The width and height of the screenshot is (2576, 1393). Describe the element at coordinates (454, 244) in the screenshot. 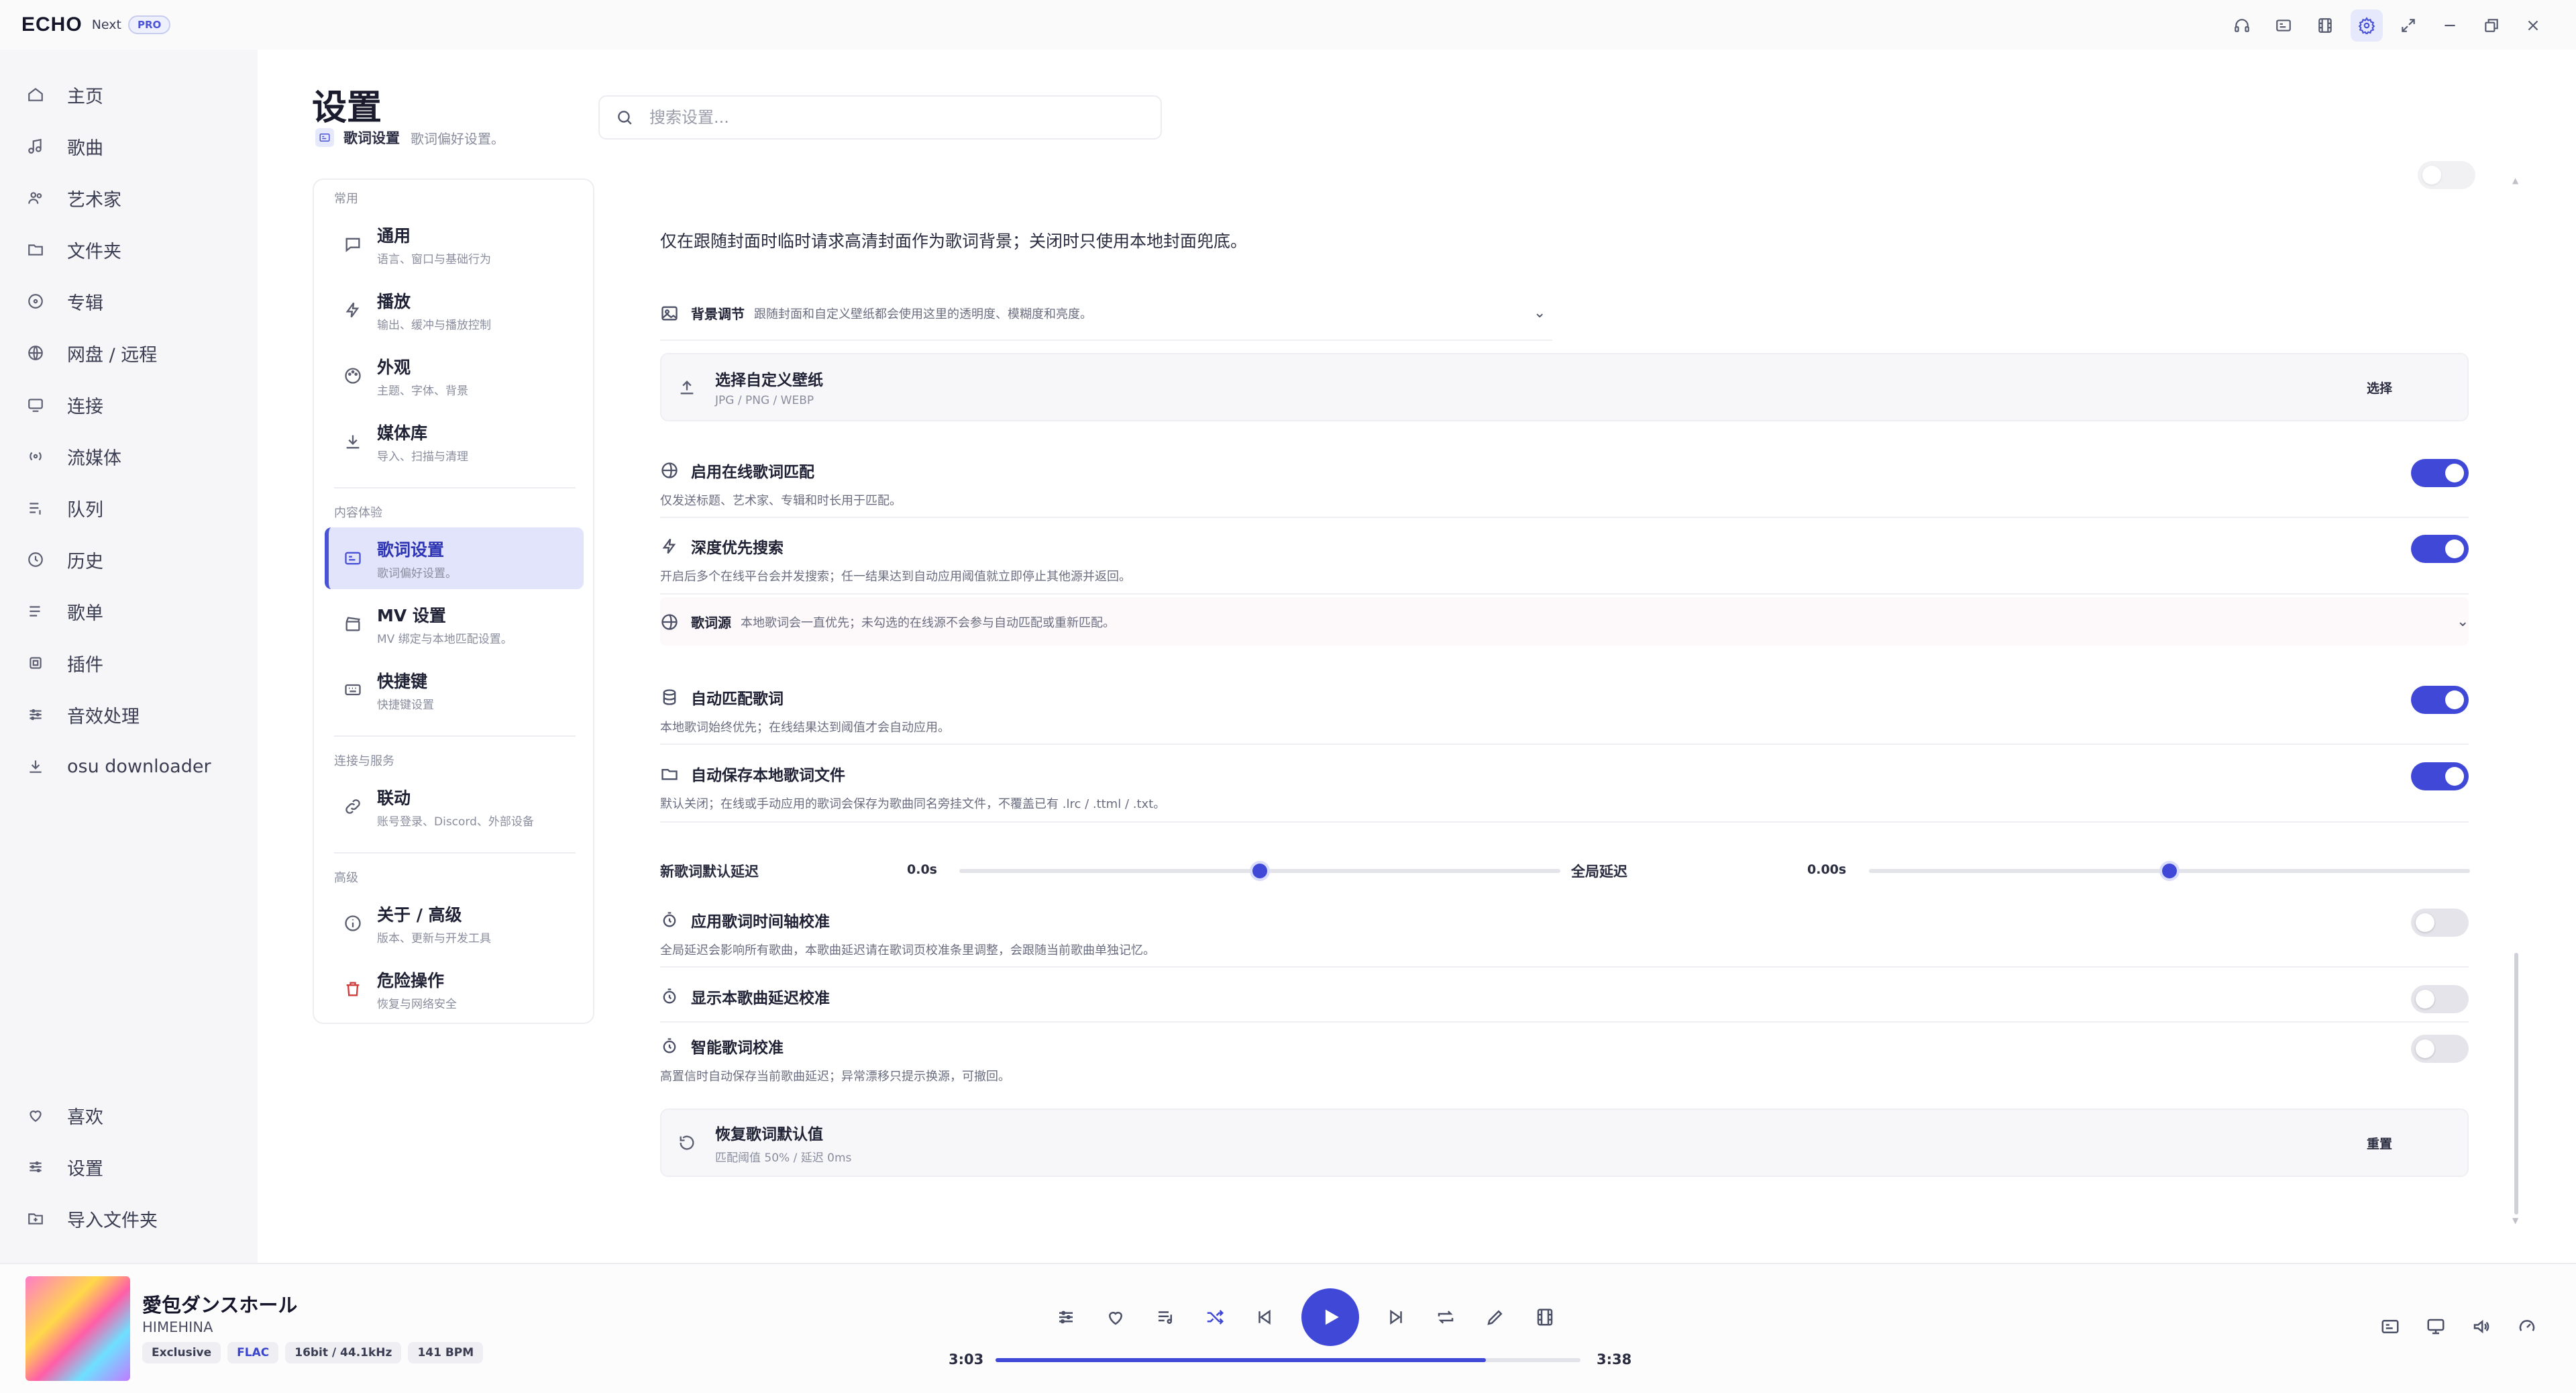

I see `category-general: 通用 语言、窗口与基础行为` at that location.